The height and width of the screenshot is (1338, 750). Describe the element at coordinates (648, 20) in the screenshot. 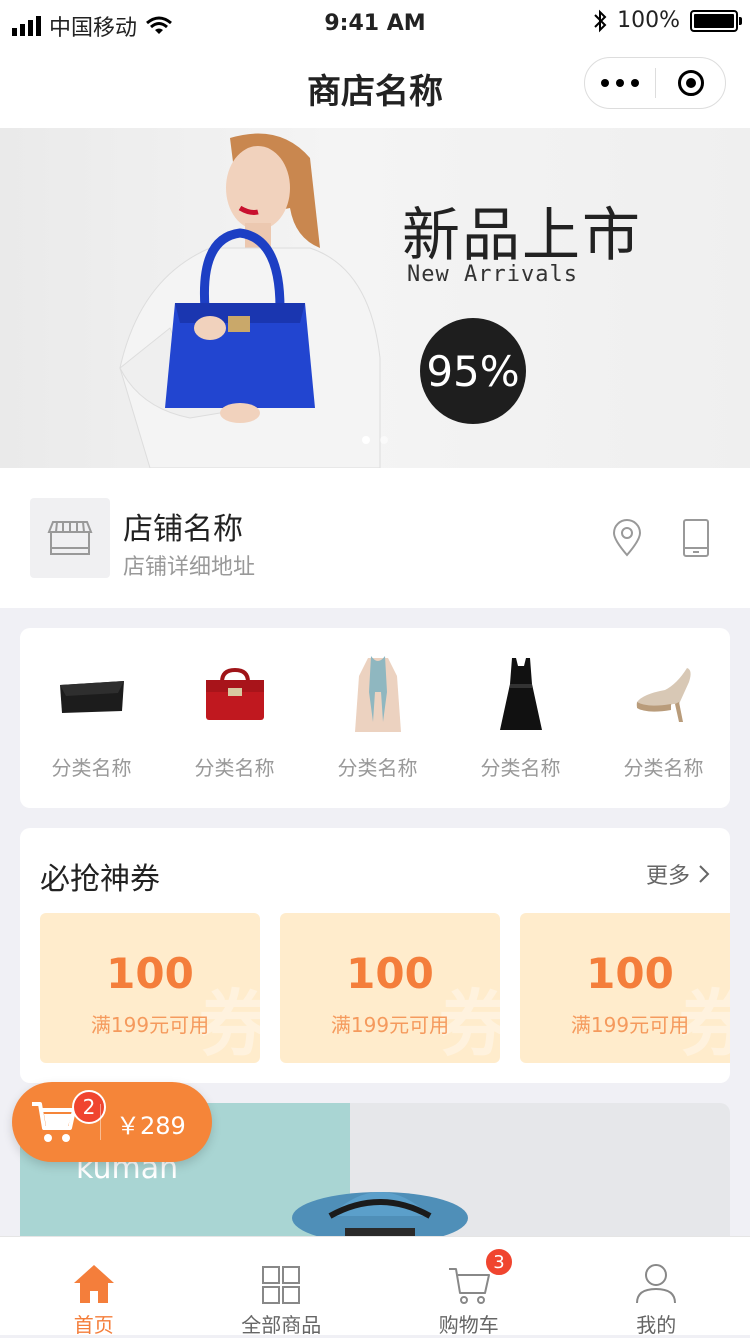

I see `battery-percent: 100%` at that location.